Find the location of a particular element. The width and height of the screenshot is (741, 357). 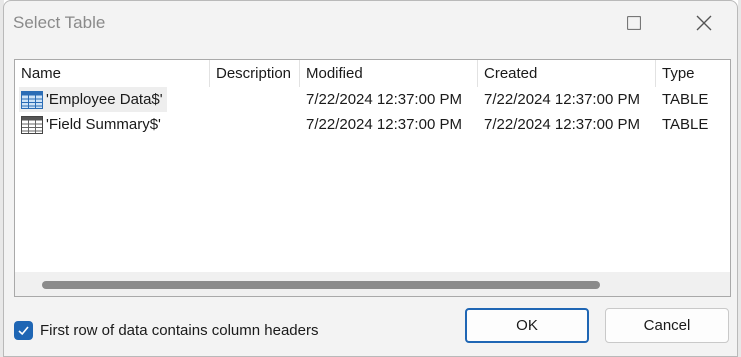

column-header-row: Name Description Modified Created Type is located at coordinates (372, 73).